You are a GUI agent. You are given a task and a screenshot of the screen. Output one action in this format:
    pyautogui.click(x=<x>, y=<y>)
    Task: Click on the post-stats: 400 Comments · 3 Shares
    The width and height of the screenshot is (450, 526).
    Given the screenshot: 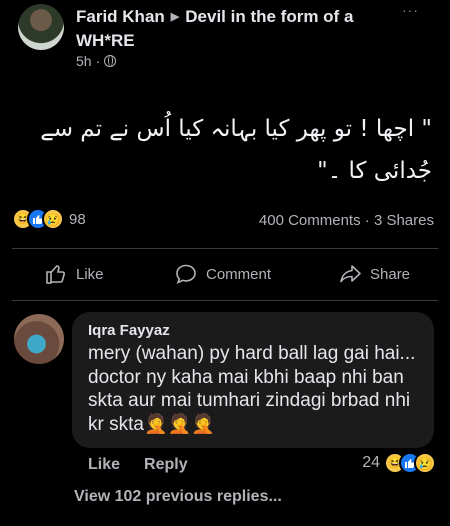 What is the action you would take?
    pyautogui.click(x=346, y=220)
    